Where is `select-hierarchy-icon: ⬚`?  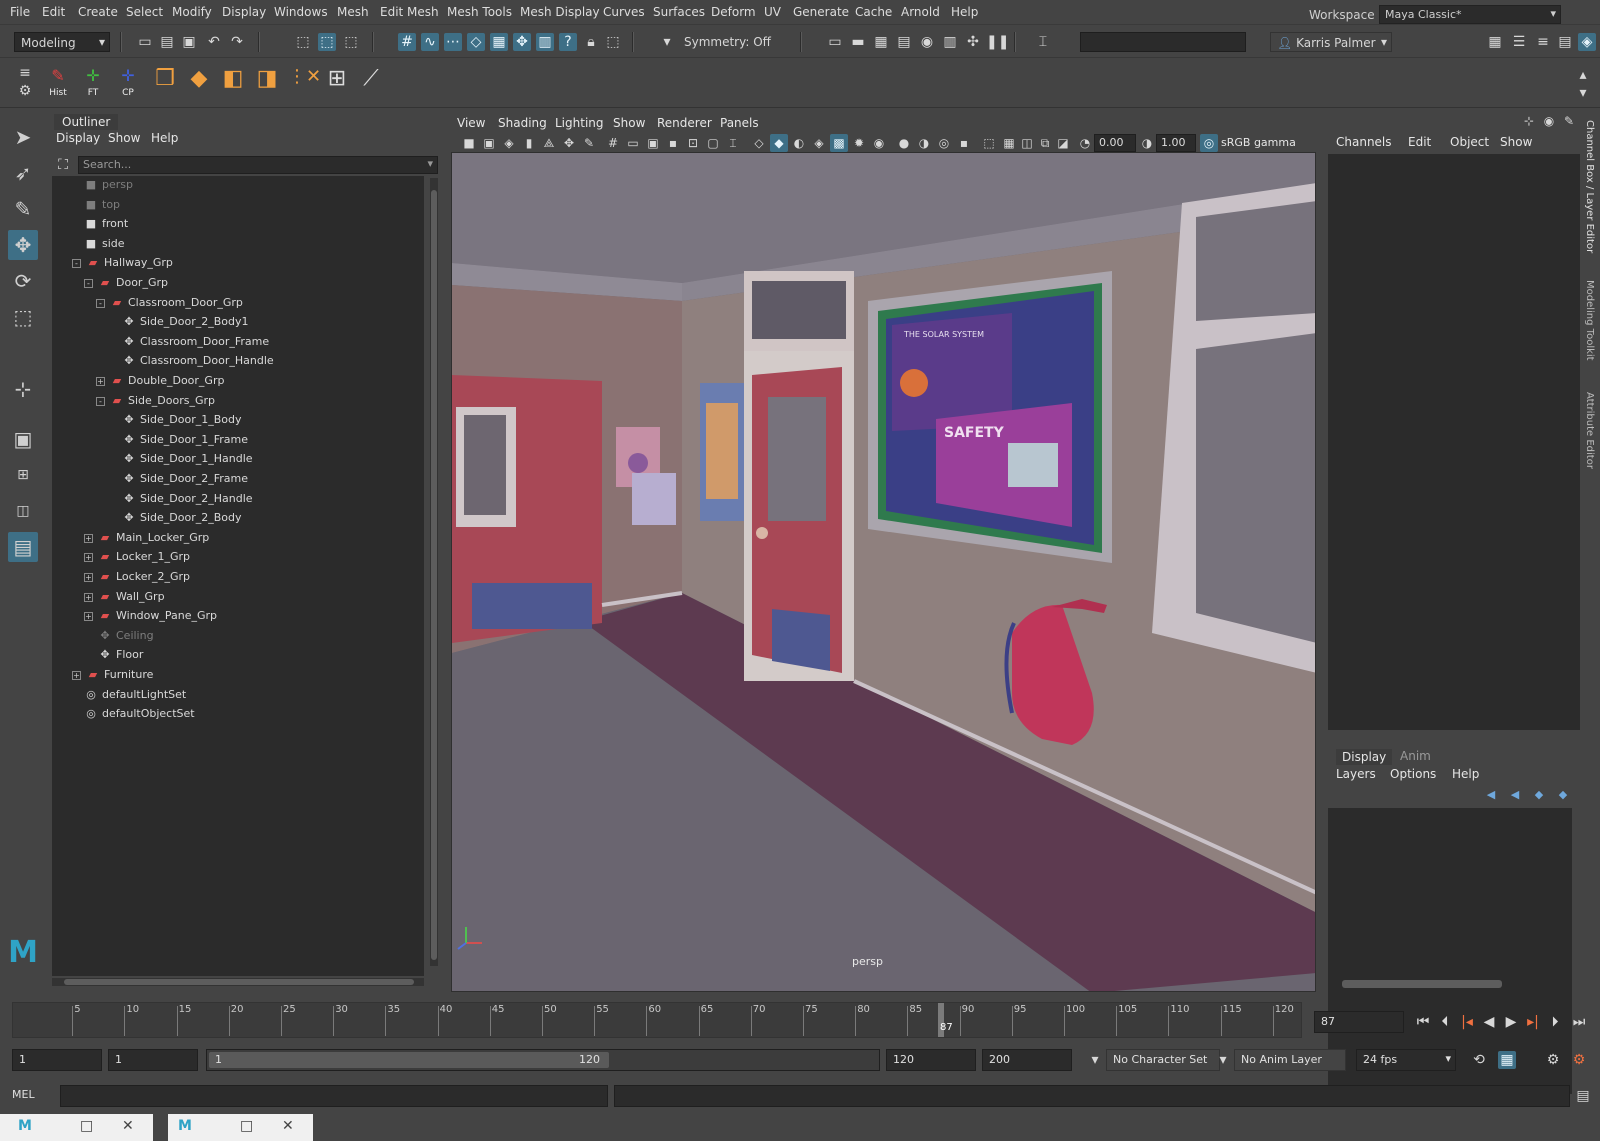 select-hierarchy-icon: ⬚ is located at coordinates (303, 42).